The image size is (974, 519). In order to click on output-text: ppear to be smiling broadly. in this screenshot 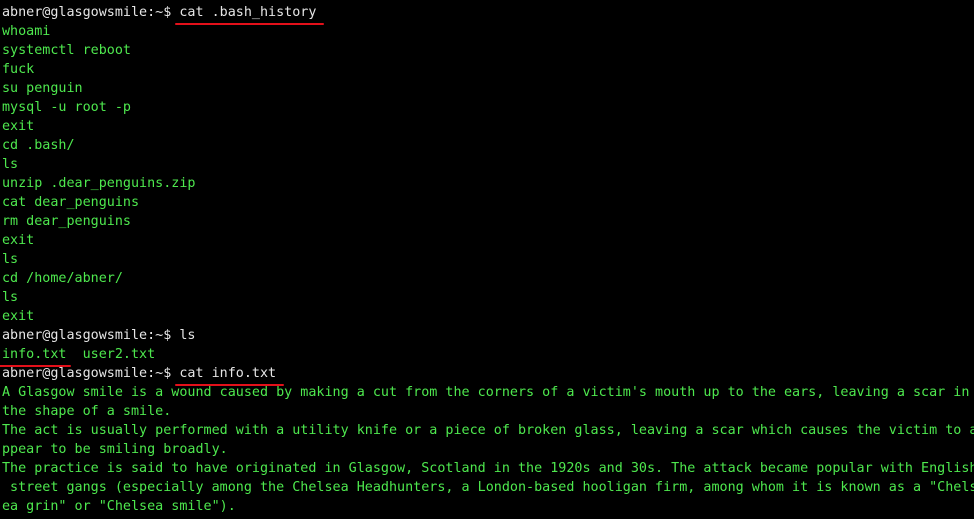, I will do `click(115, 449)`.